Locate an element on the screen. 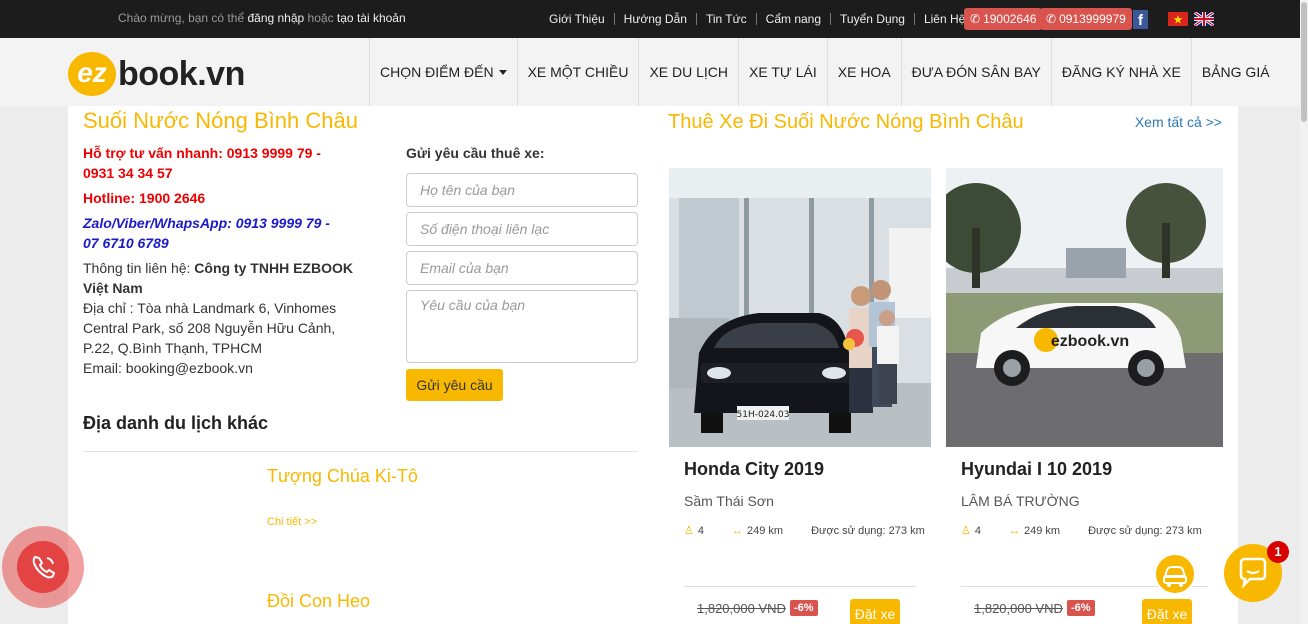  top-link-gioi-thieu: Giới Thiệu is located at coordinates (577, 19).